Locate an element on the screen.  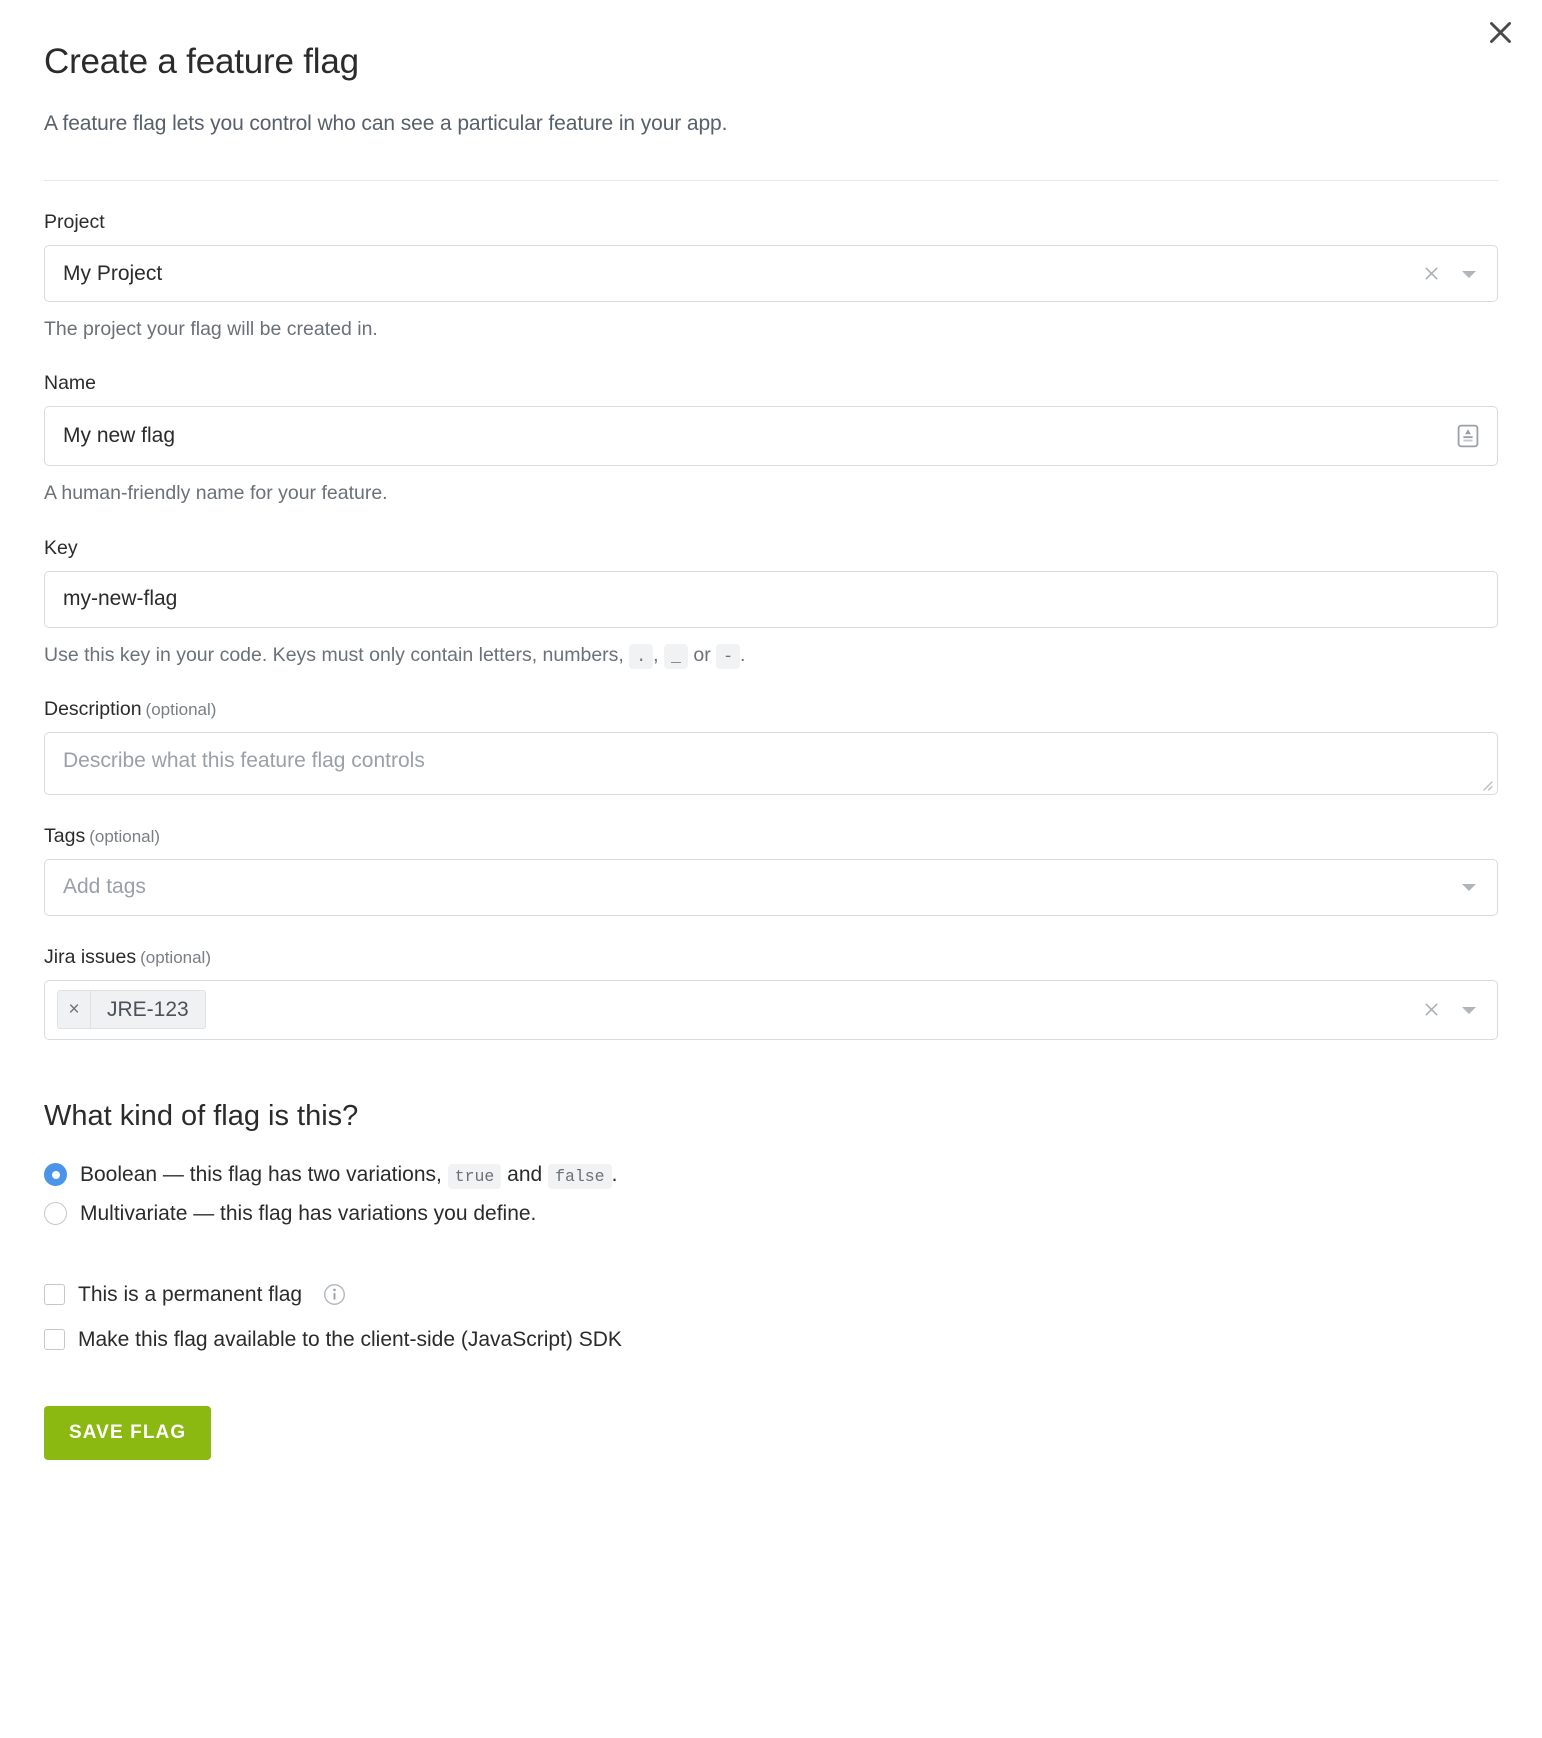
jira-select: × JRE-123 is located at coordinates (771, 1009).